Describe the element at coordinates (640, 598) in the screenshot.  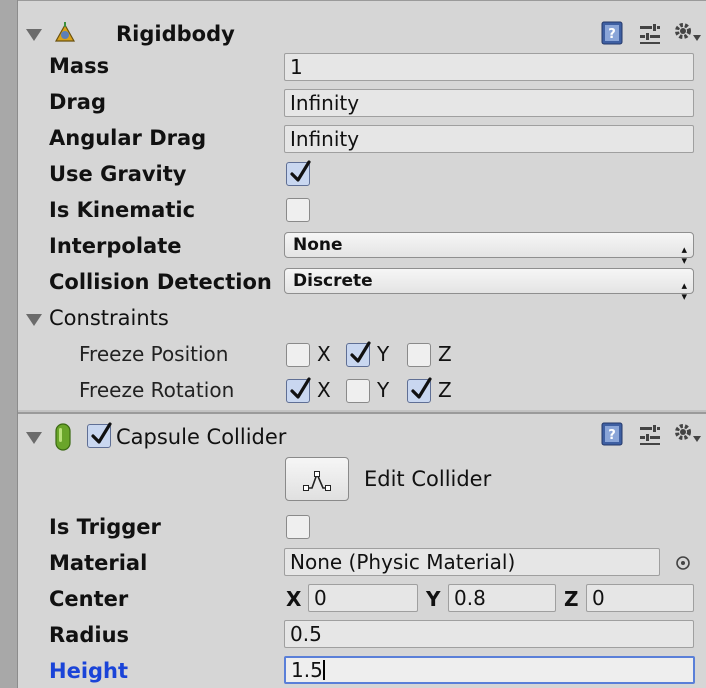
I see `center-z-field: 0` at that location.